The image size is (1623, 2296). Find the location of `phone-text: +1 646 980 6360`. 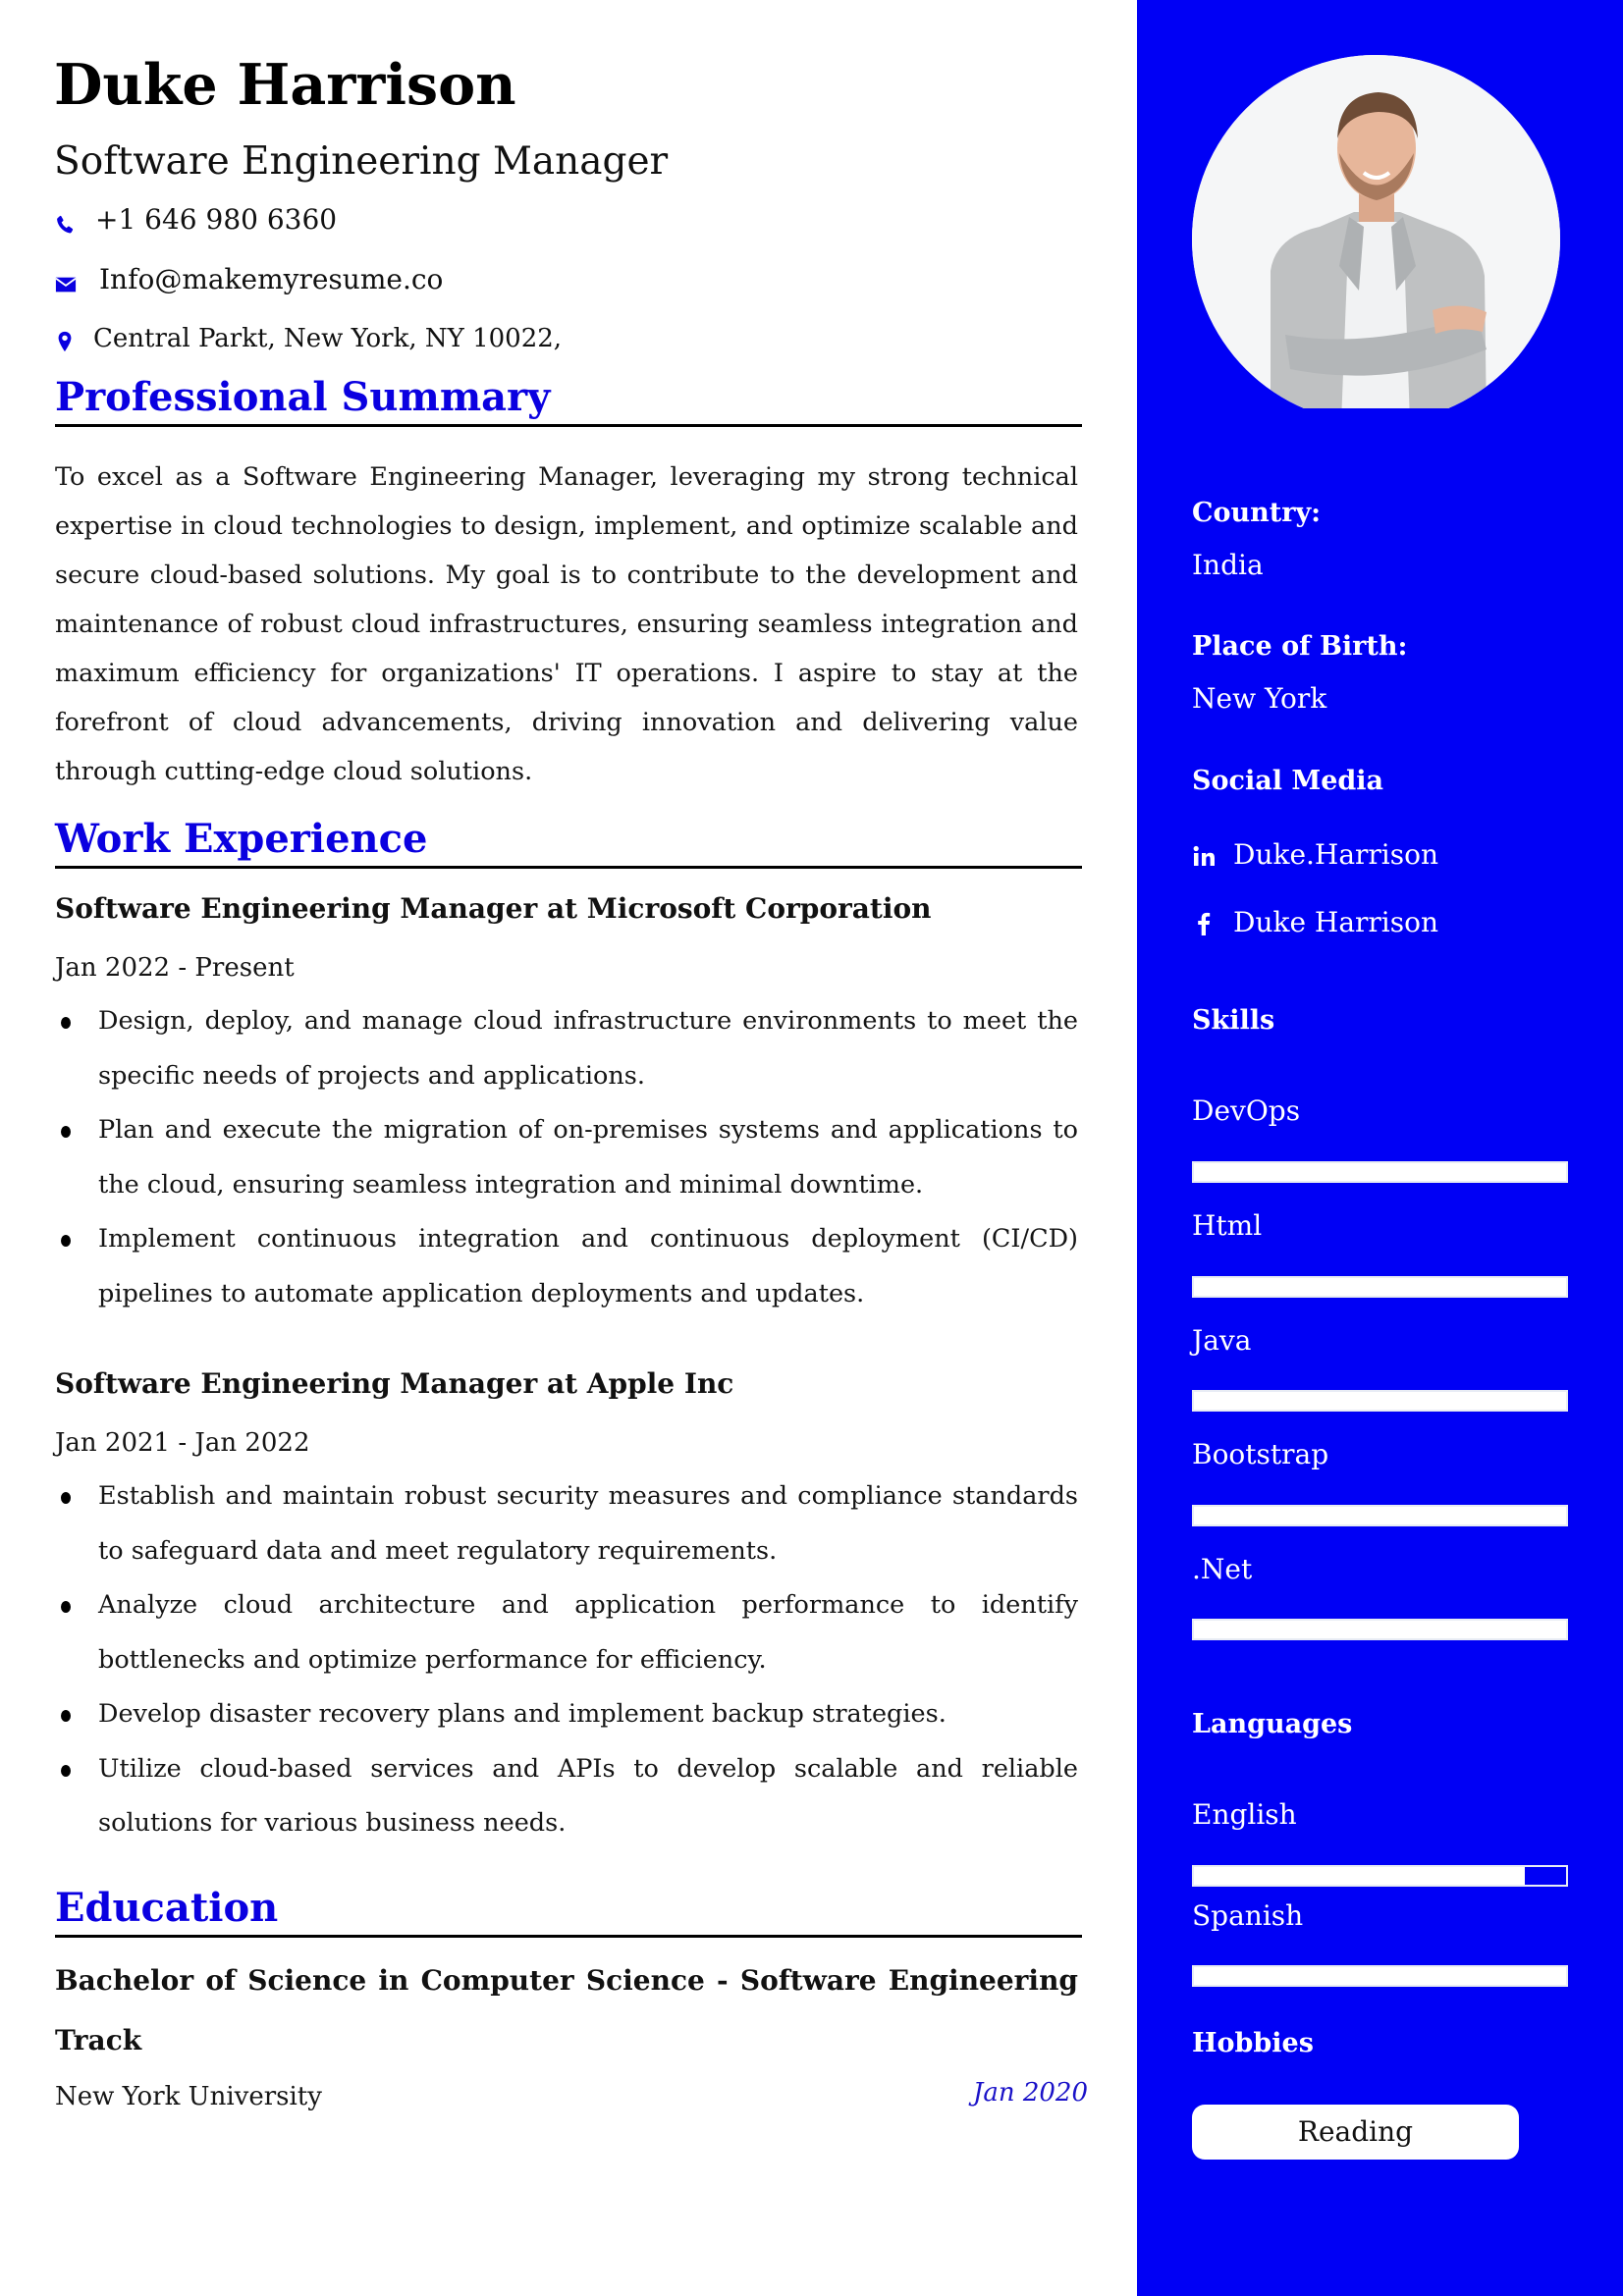

phone-text: +1 646 980 6360 is located at coordinates (216, 220).